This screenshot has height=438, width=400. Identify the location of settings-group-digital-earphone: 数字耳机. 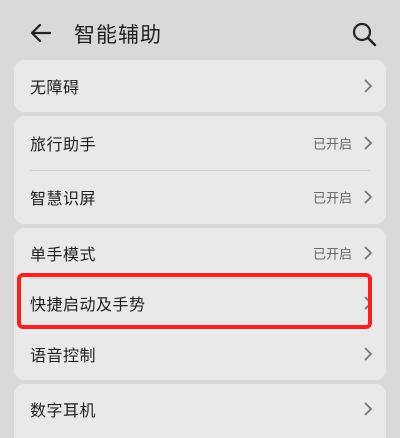
(200, 411).